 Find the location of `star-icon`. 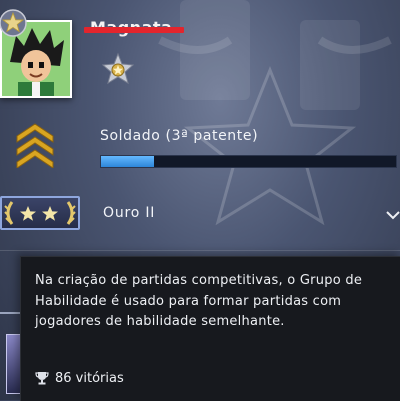

star-icon is located at coordinates (13, 23).